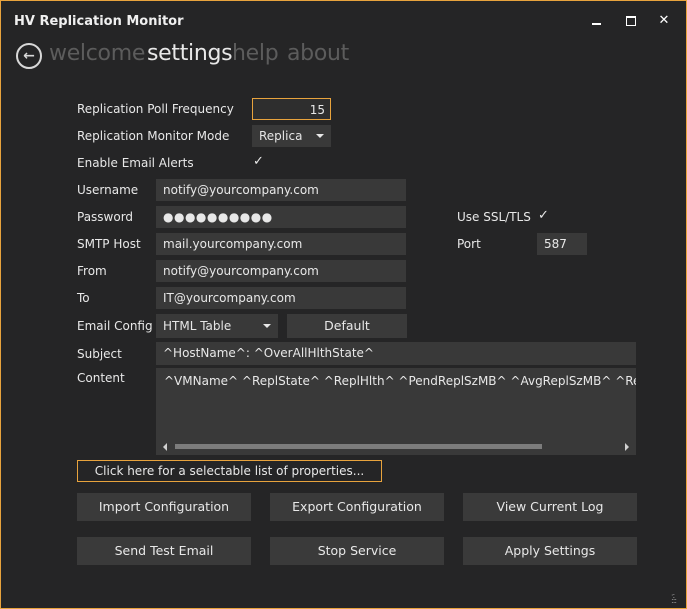  Describe the element at coordinates (105, 217) in the screenshot. I see `password-label: Password` at that location.